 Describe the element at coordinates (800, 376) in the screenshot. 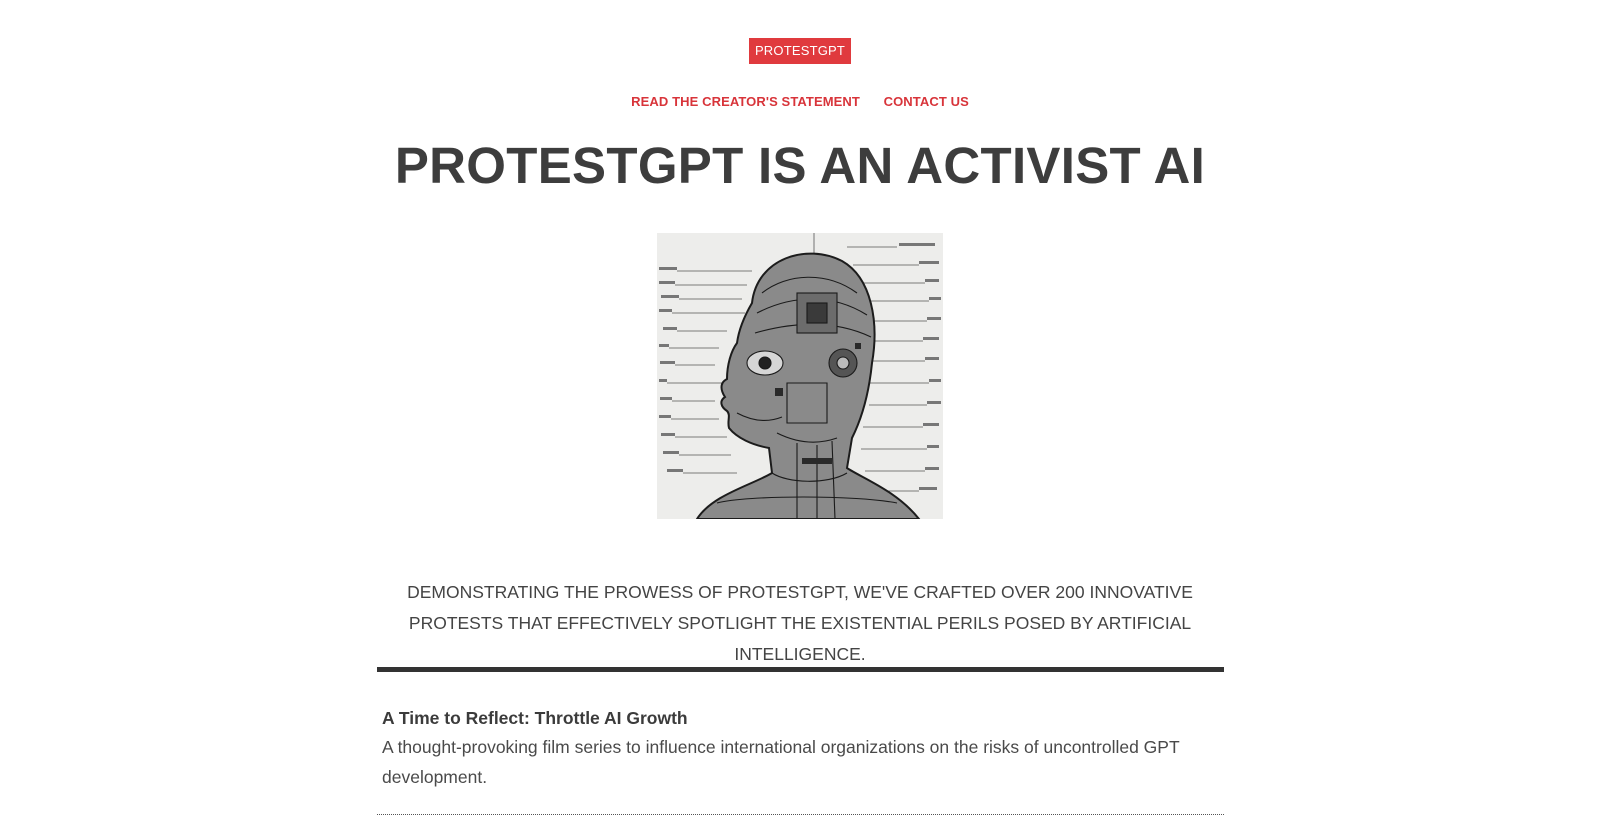

I see `hero-image` at that location.